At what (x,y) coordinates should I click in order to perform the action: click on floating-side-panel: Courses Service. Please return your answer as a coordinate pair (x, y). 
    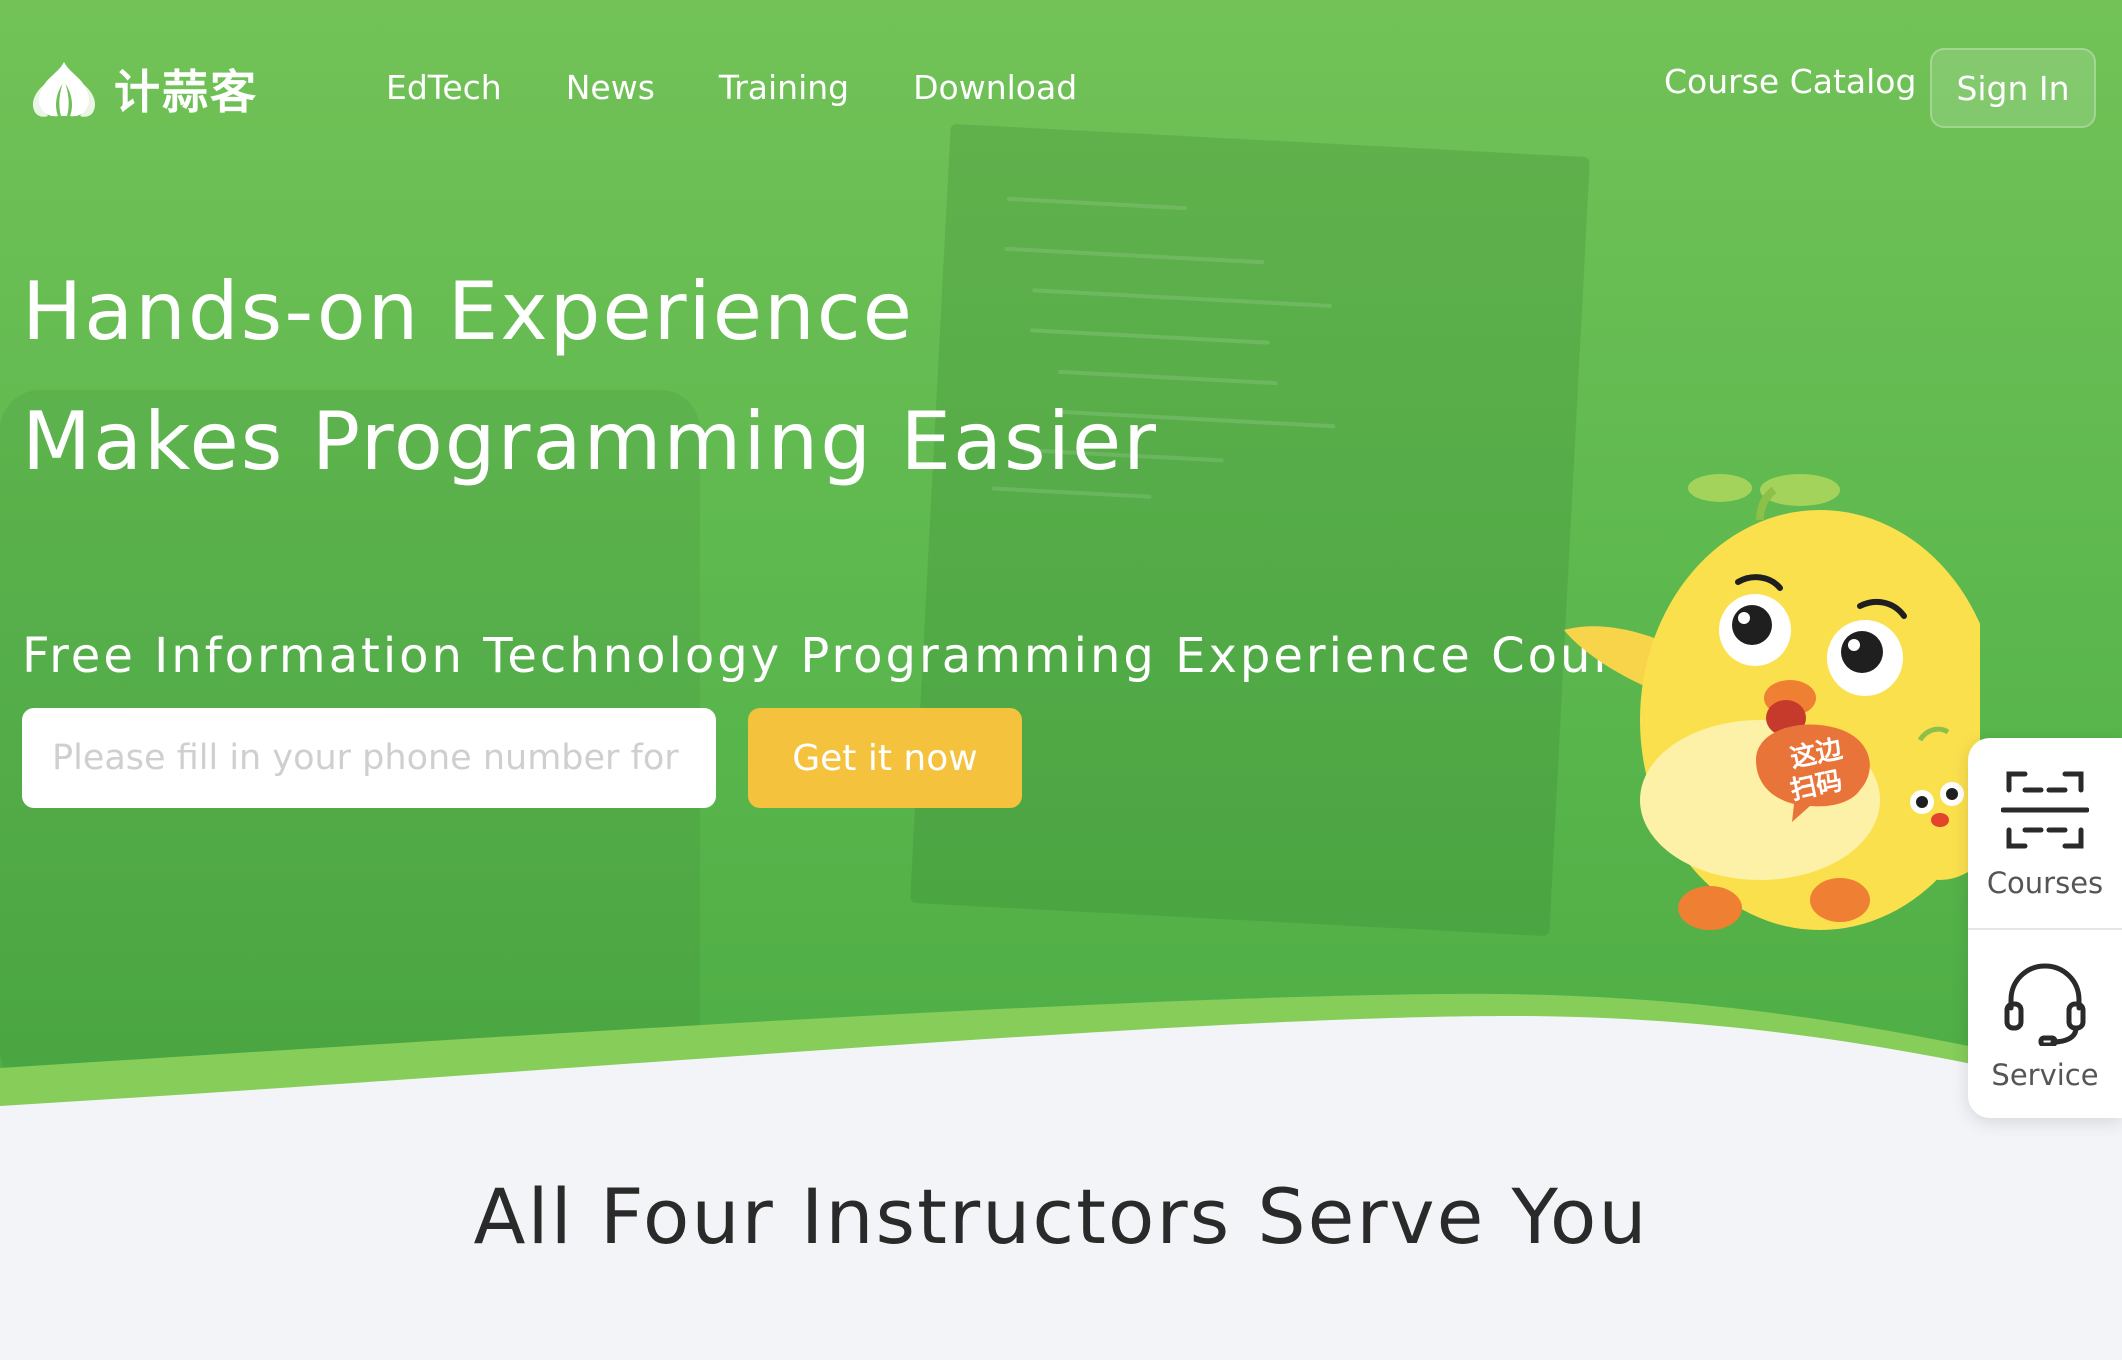
    Looking at the image, I should click on (2045, 928).